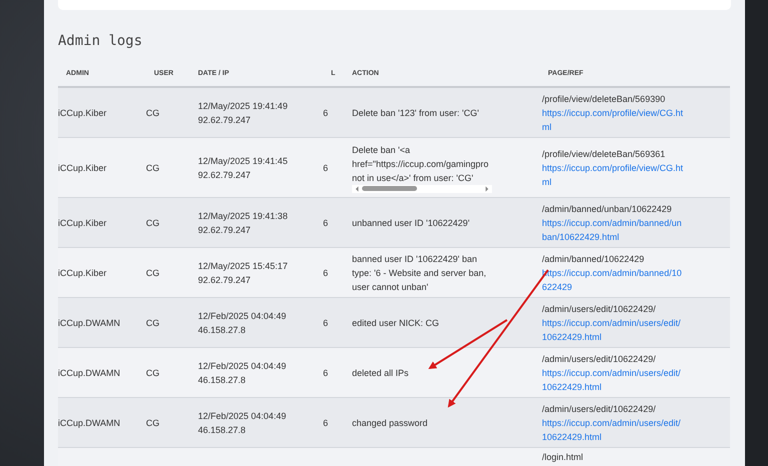 The width and height of the screenshot is (768, 466). I want to click on page-path: /profile/view/deleteBan/569361, so click(604, 154).